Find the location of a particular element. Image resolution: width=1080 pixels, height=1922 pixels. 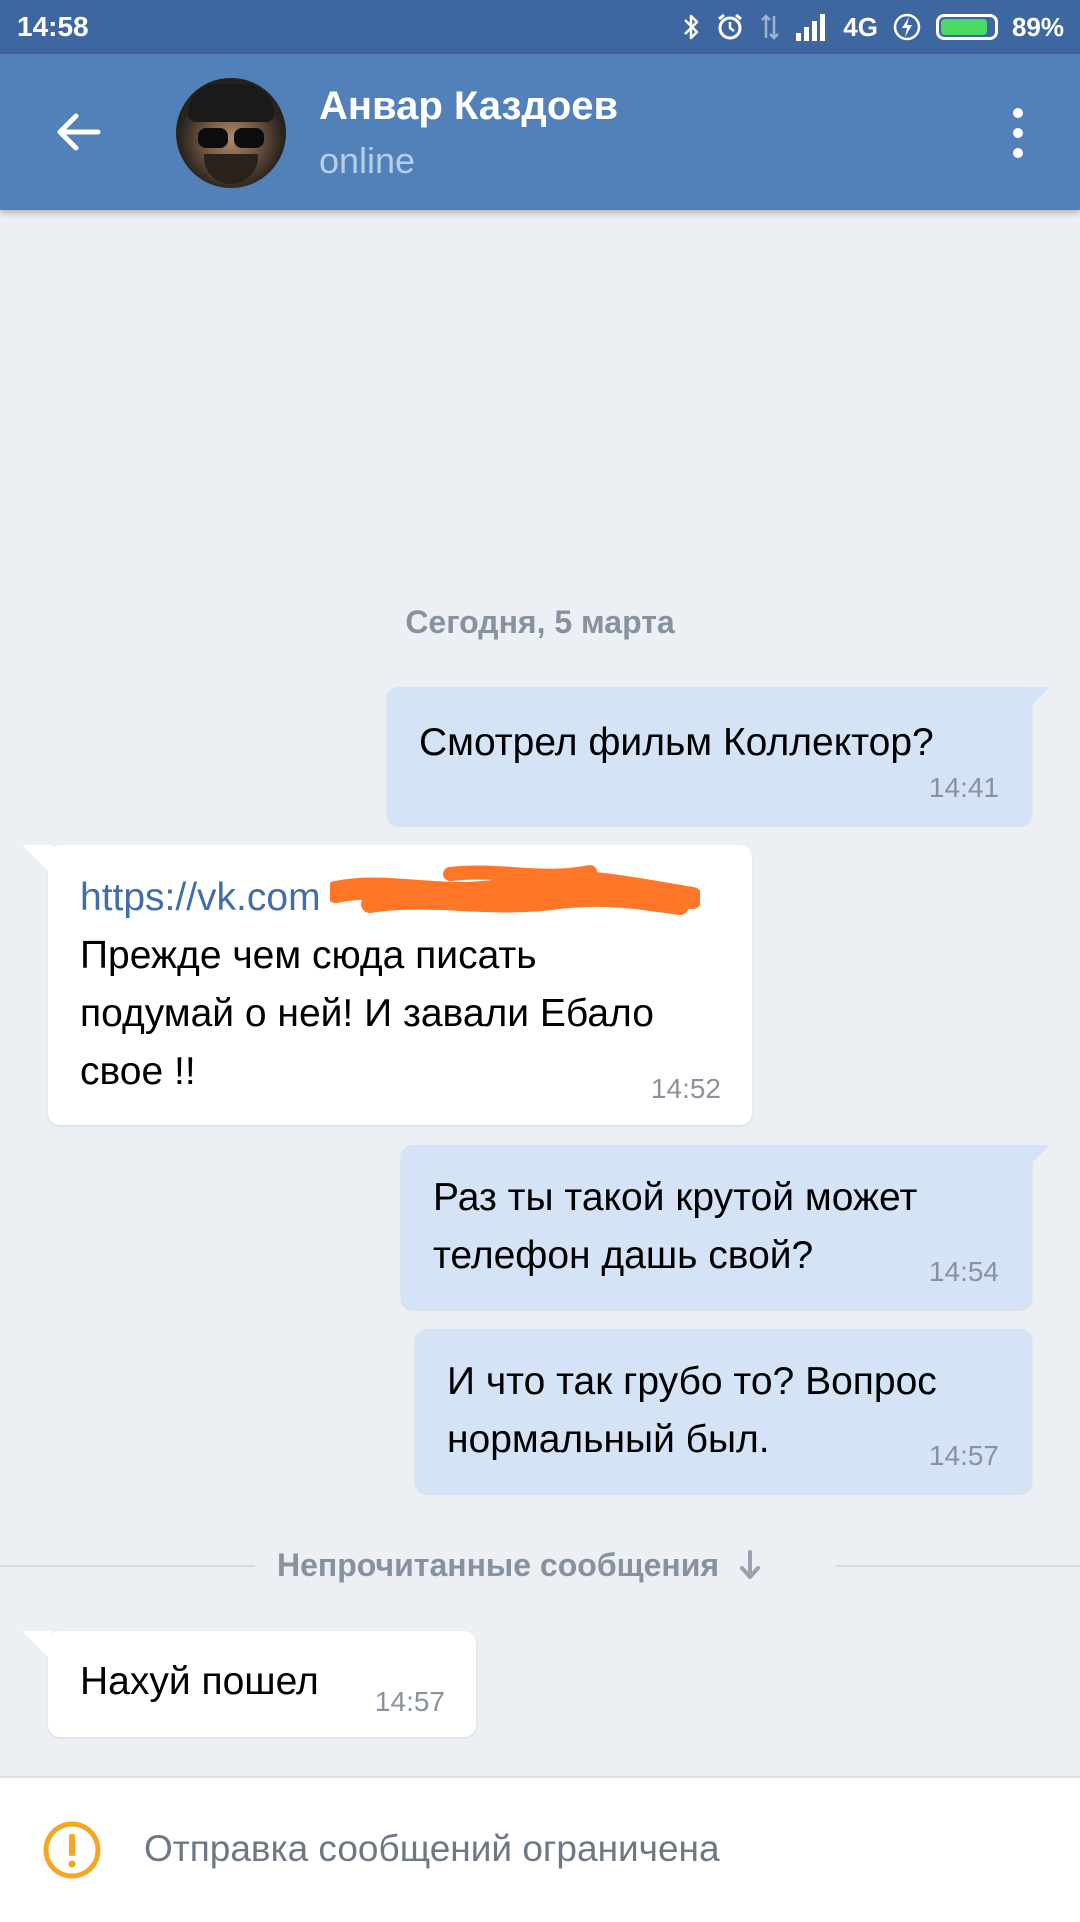

message-time: 14:54 is located at coordinates (963, 1271).